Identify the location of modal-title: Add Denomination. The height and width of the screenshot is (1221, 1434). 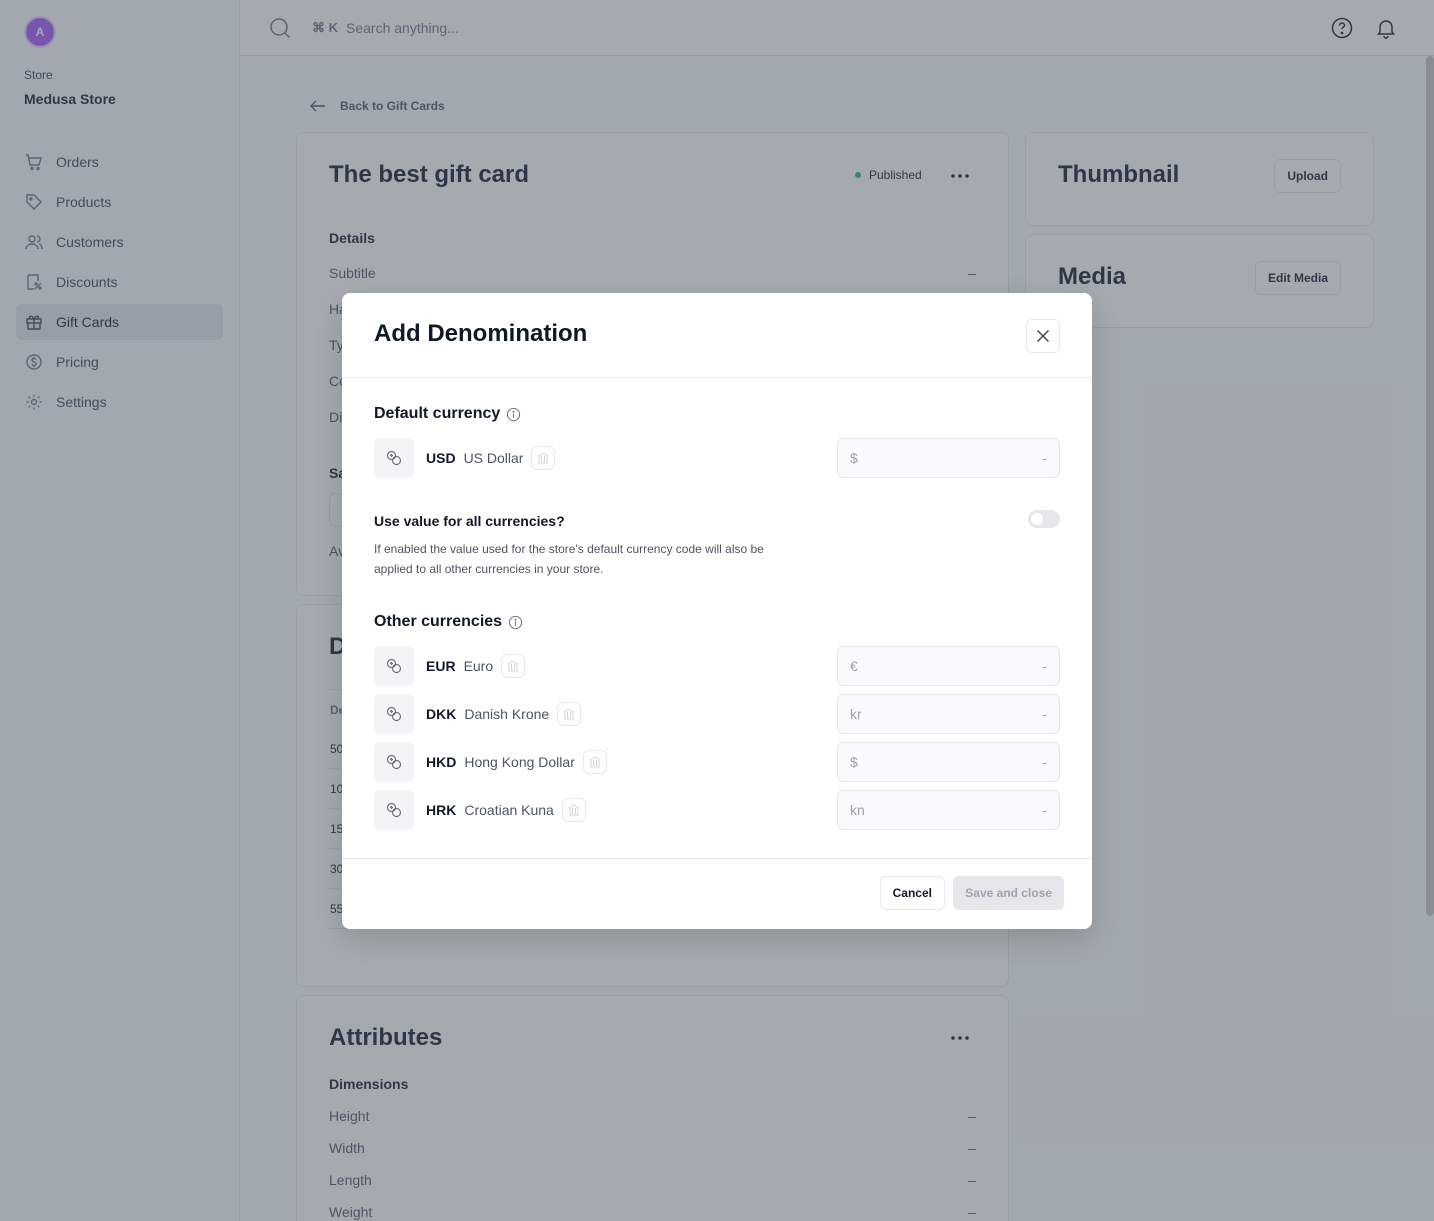
(481, 333).